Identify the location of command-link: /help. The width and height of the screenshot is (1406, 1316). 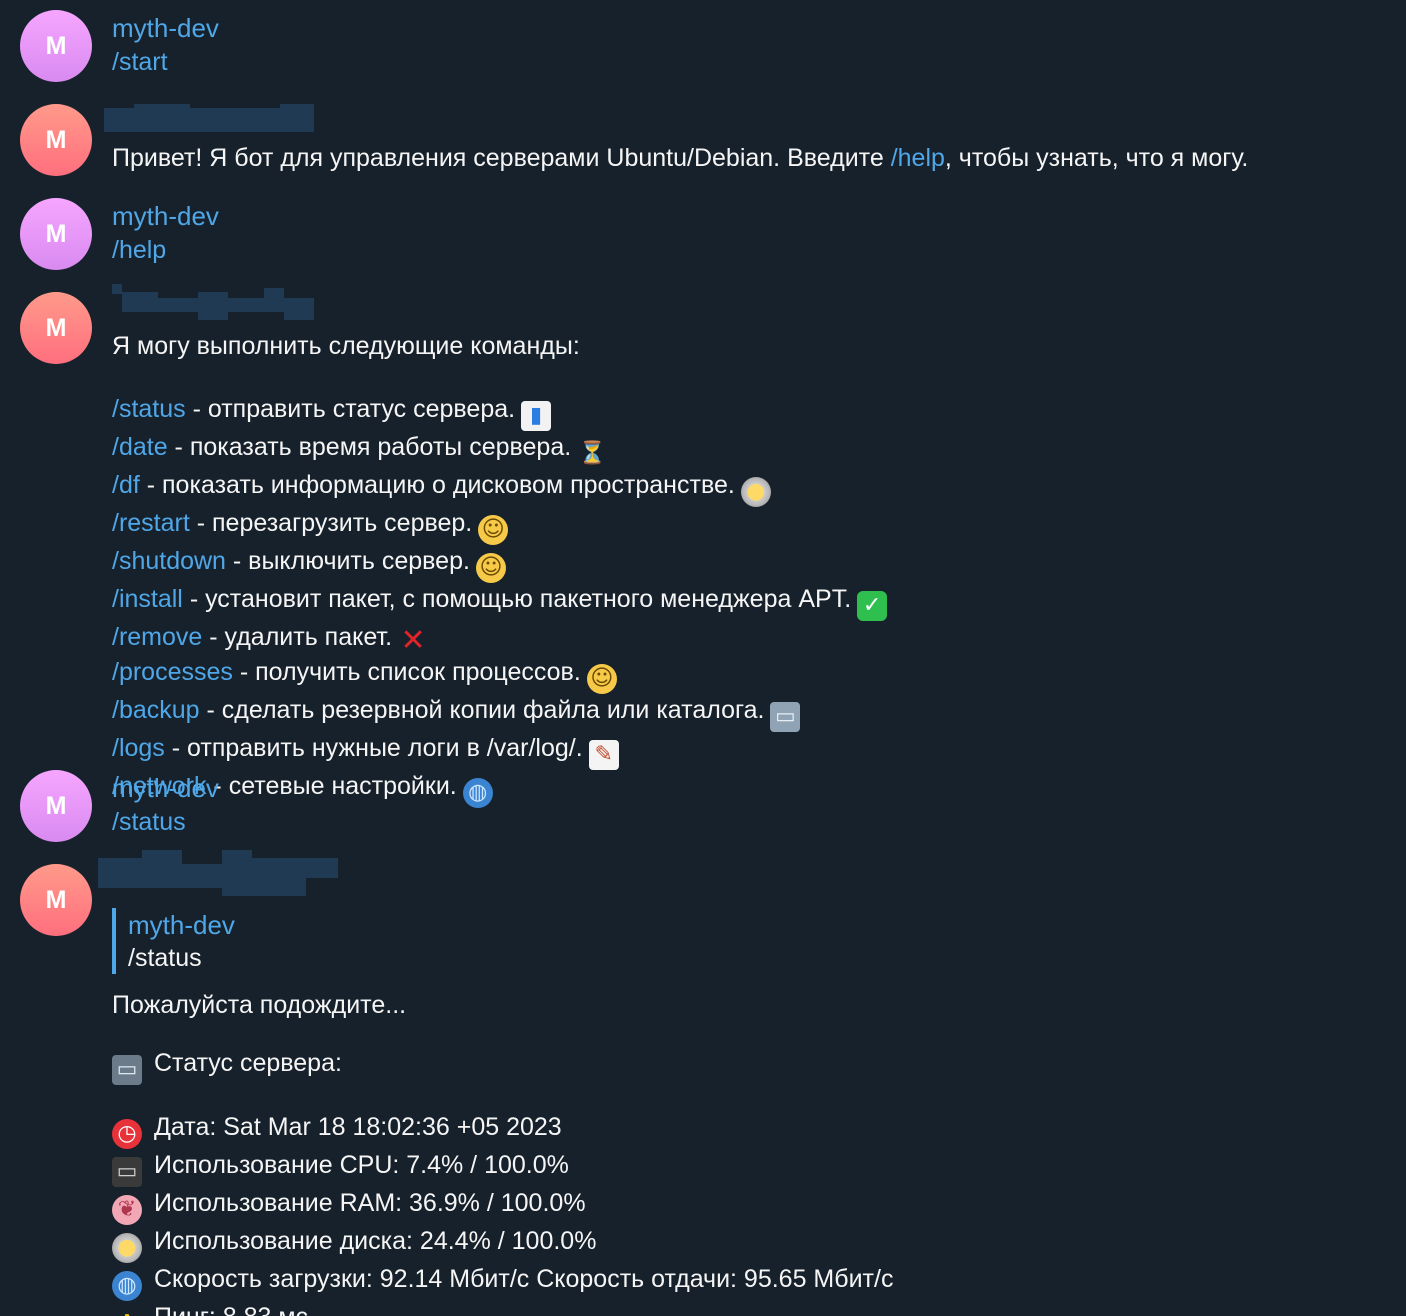
(749, 250).